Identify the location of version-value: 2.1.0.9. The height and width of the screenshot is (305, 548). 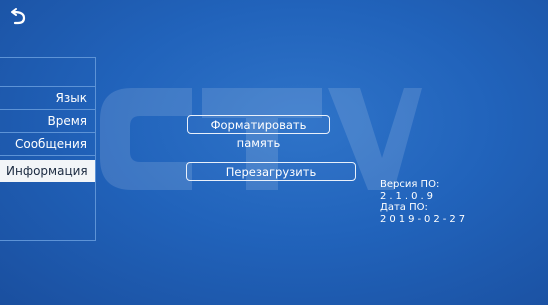
(408, 196).